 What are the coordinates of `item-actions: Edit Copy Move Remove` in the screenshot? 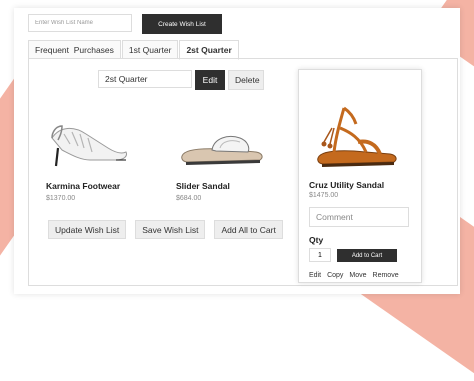 It's located at (354, 275).